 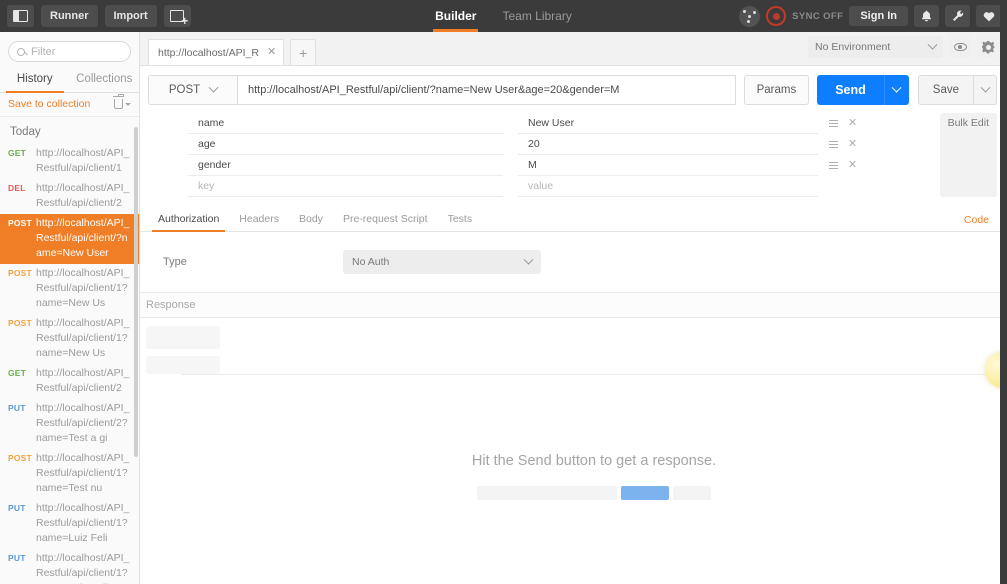 What do you see at coordinates (177, 16) in the screenshot?
I see `new-request-button` at bounding box center [177, 16].